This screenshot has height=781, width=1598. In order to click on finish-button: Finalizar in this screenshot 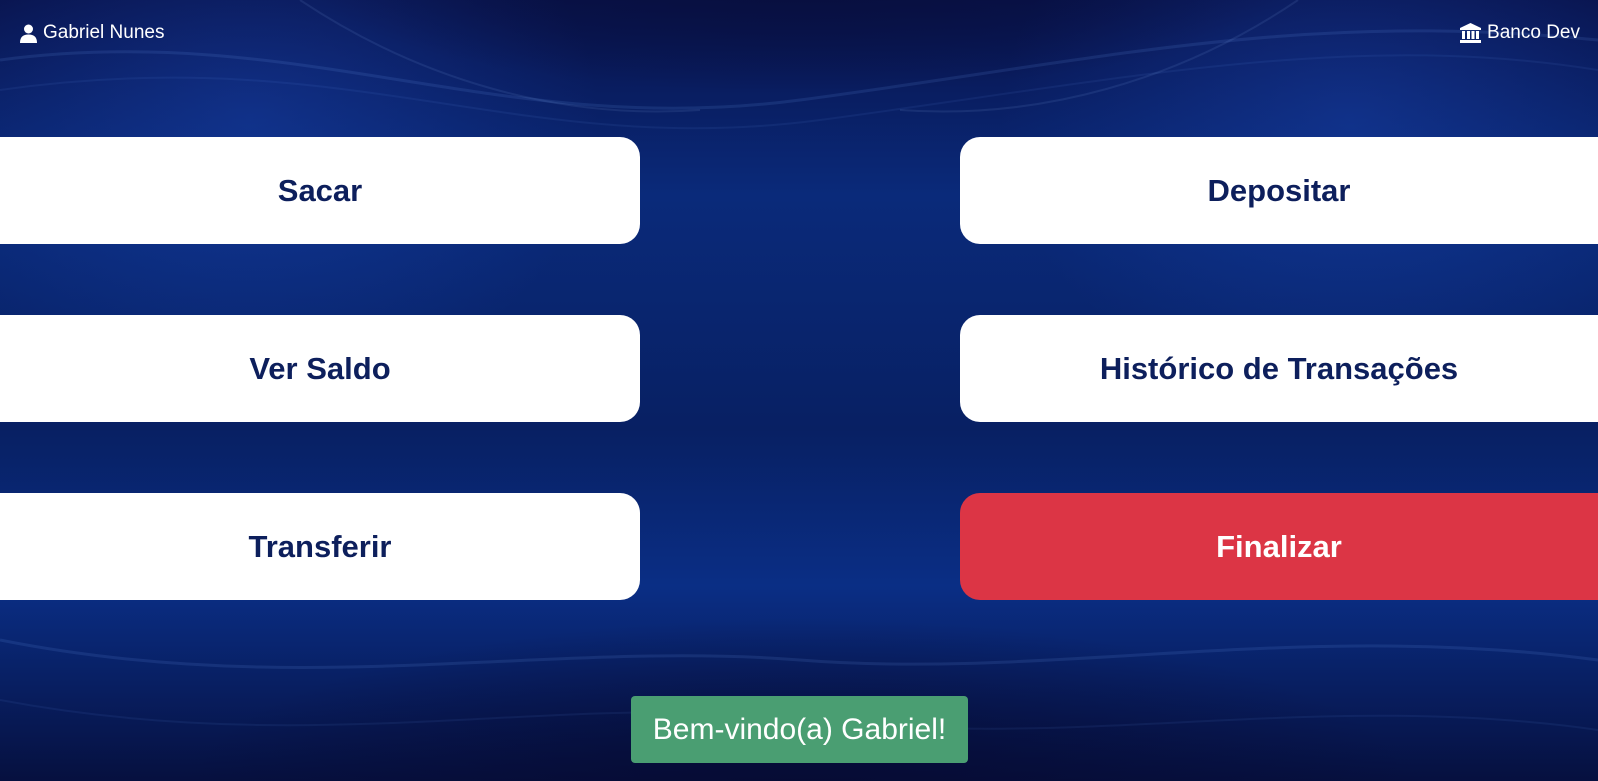, I will do `click(1279, 546)`.